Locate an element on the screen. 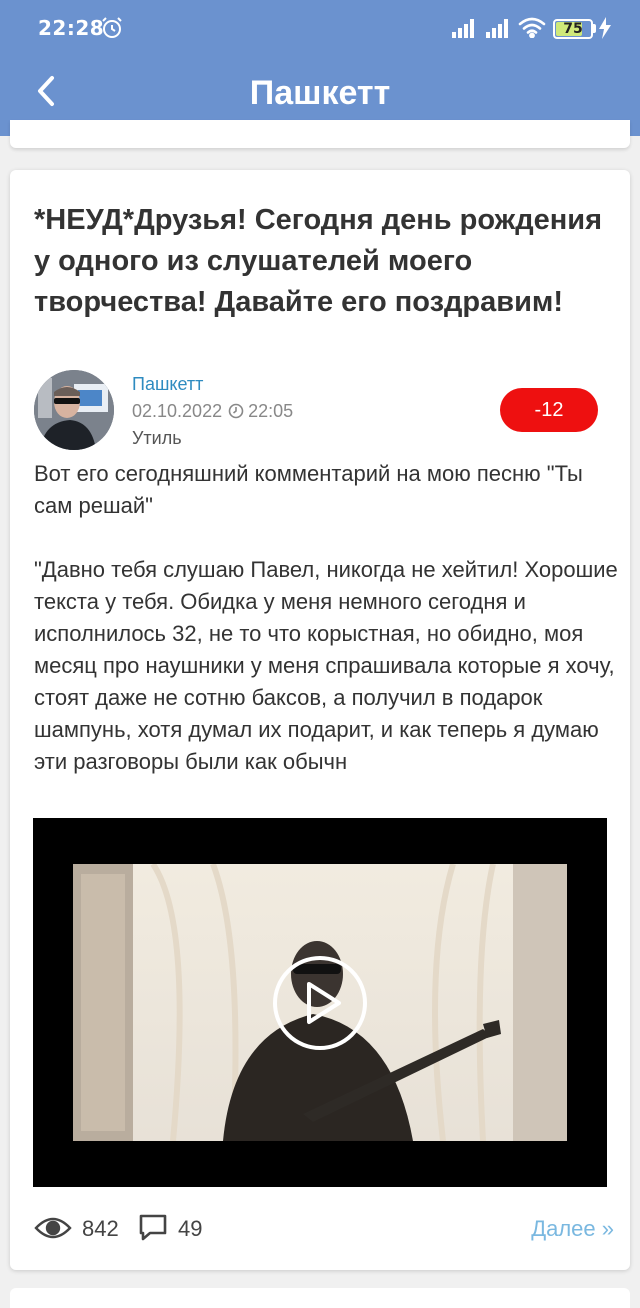 The image size is (640, 1308). avatar-image is located at coordinates (74, 410).